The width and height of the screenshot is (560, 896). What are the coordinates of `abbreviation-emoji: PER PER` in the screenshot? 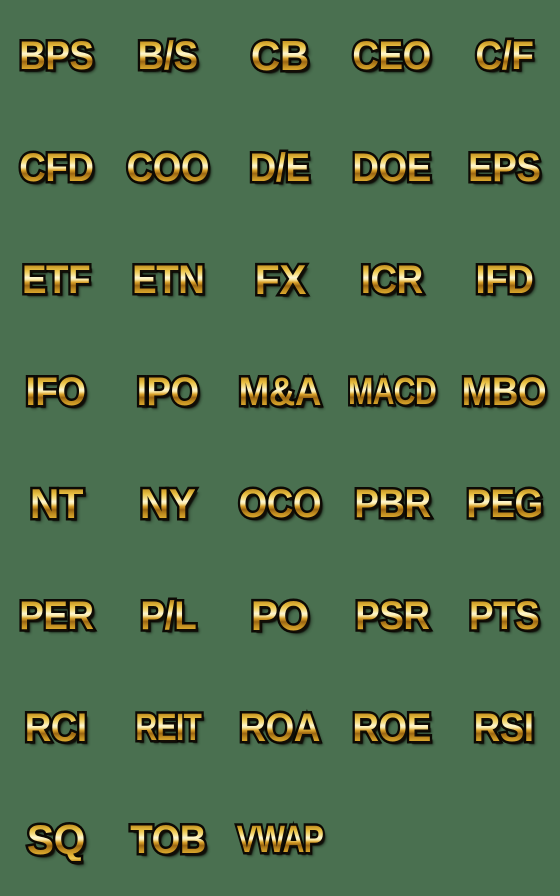 It's located at (56, 616).